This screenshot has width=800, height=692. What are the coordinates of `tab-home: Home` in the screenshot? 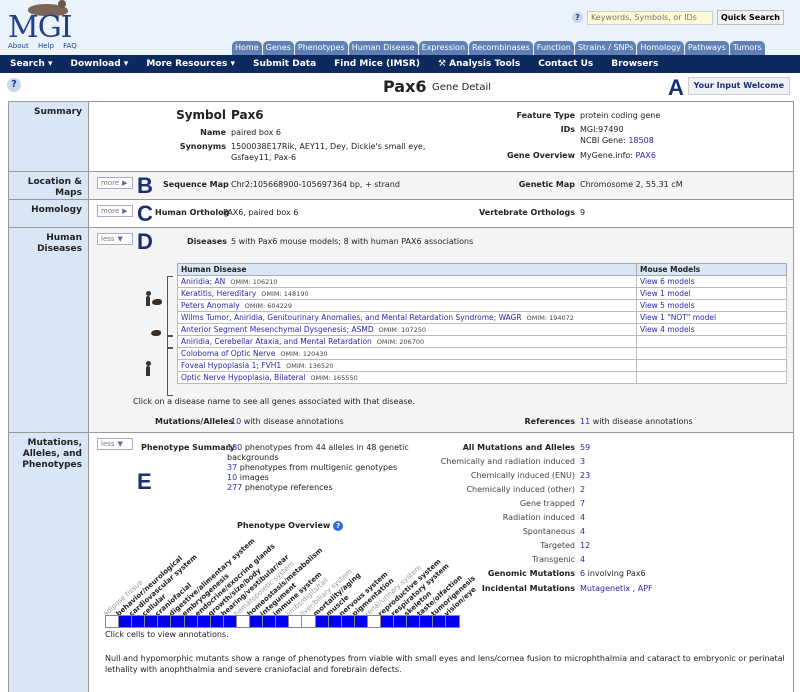 It's located at (247, 48).